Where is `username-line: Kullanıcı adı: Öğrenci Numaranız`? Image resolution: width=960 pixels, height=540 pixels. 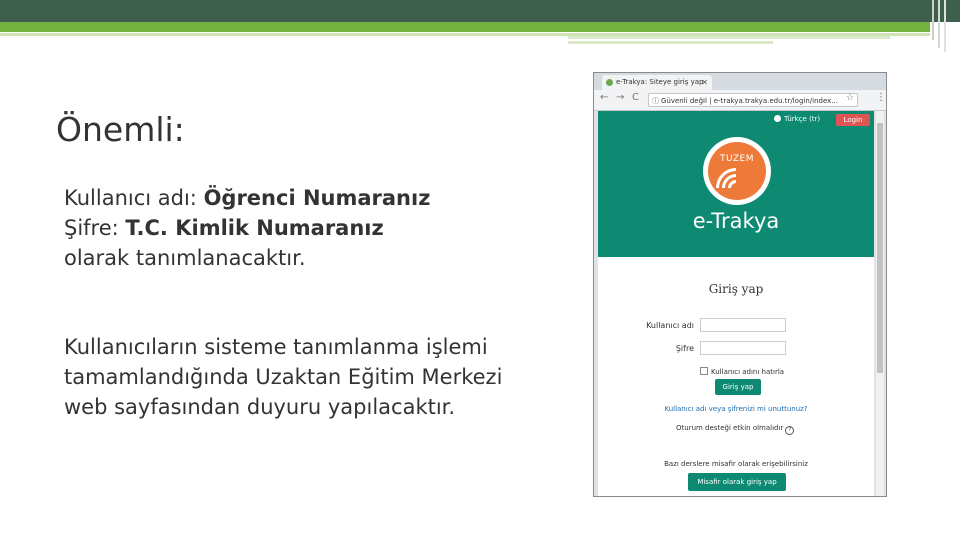
username-line: Kullanıcı adı: Öğrenci Numaranız is located at coordinates (247, 198).